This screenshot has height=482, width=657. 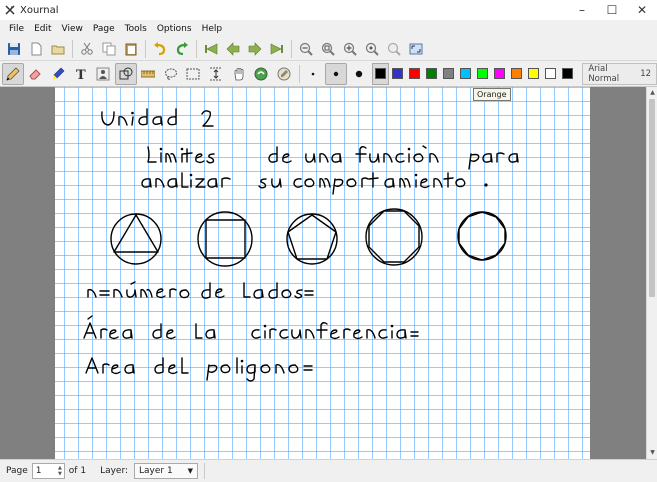 I want to click on color-swatch-light-green, so click(x=482, y=74).